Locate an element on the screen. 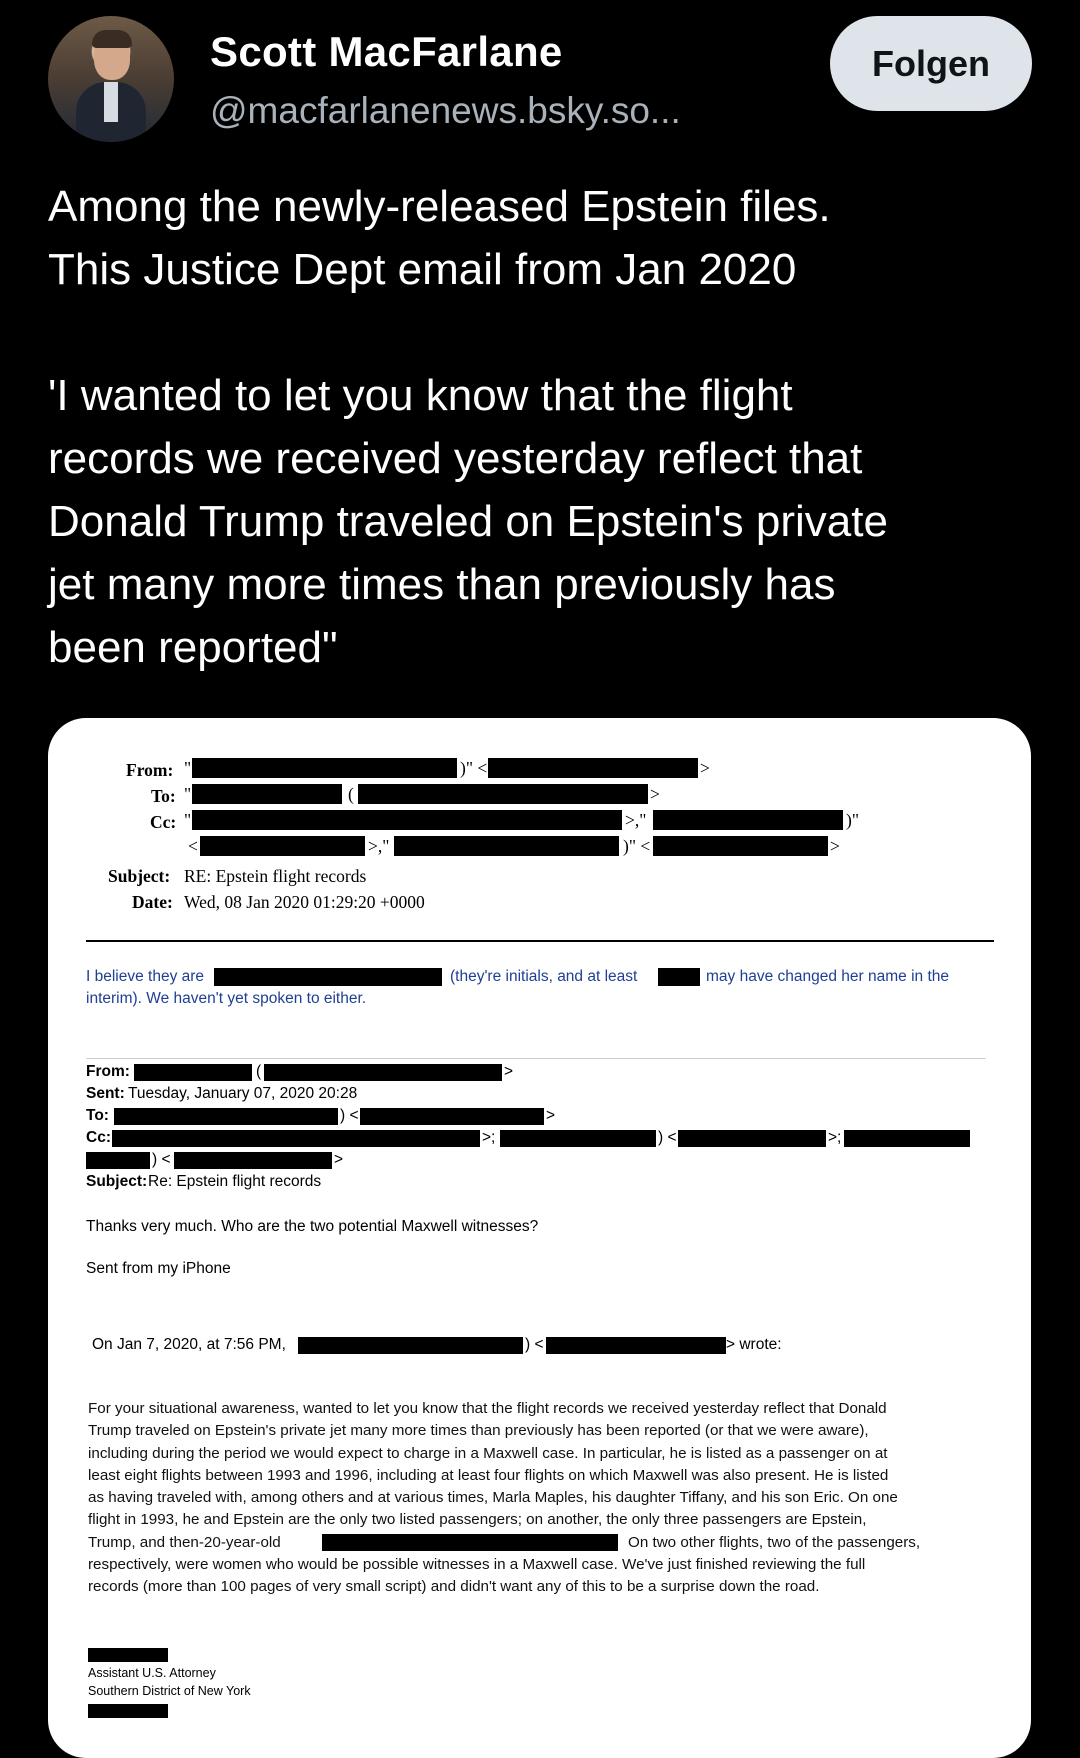  wrote-label: > wrote: is located at coordinates (754, 1344).